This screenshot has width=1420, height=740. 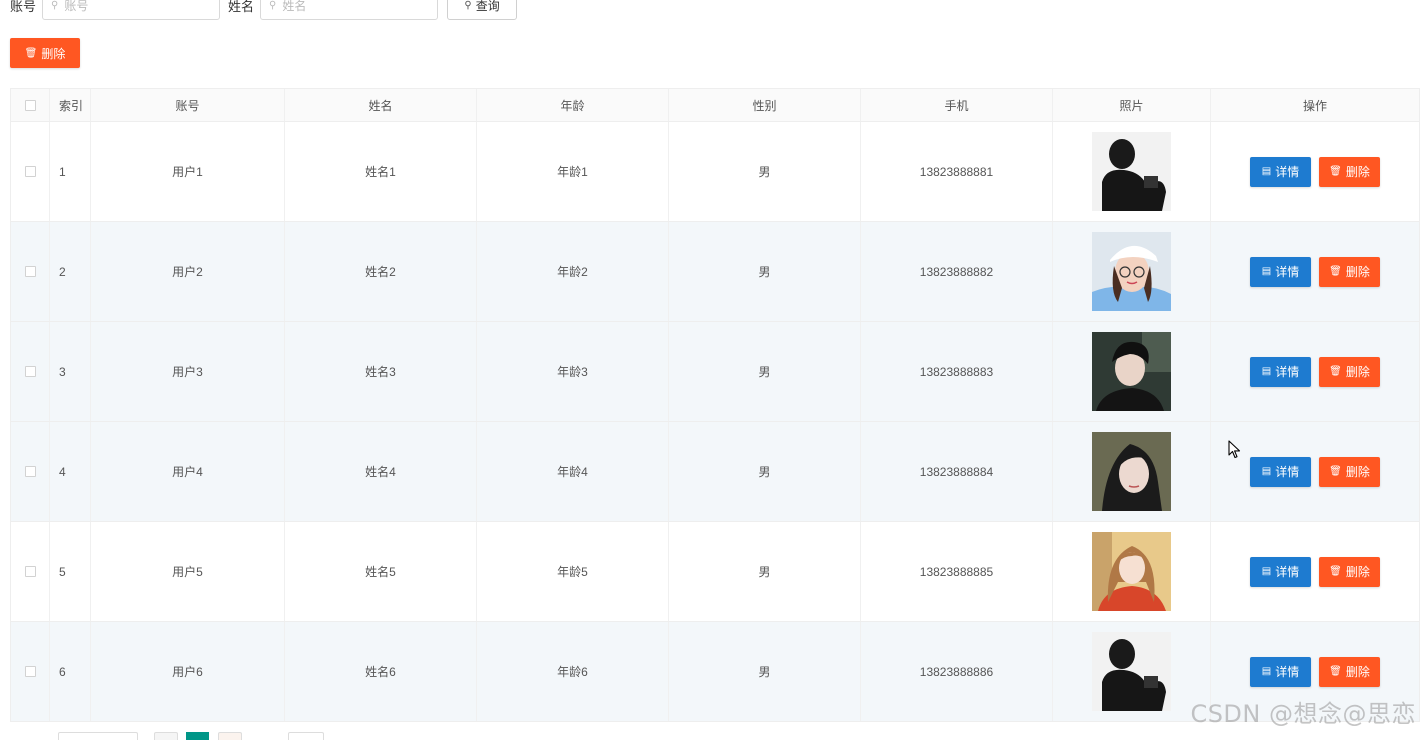 I want to click on row-index: 3, so click(x=70, y=371).